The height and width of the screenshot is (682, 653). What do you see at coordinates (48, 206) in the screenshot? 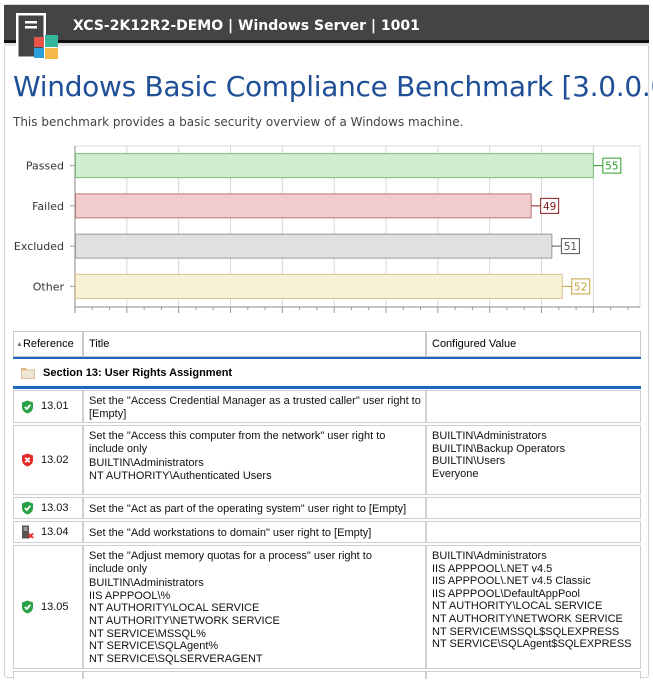
I see `y-tick-label-failed: Failed` at bounding box center [48, 206].